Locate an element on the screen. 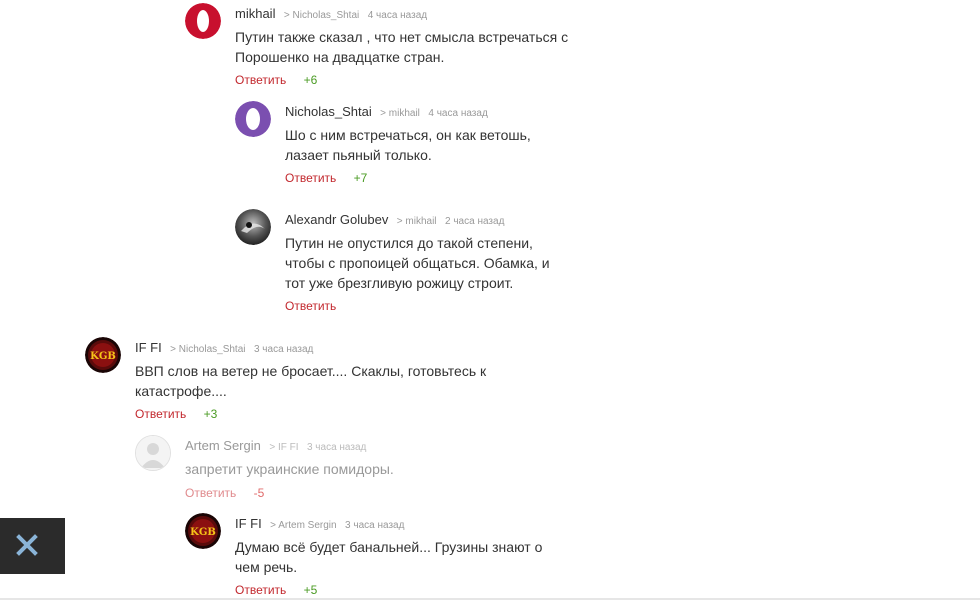  comment-meta: IF FI > Nicholas_Shtai 3 часа назад is located at coordinates (224, 348).